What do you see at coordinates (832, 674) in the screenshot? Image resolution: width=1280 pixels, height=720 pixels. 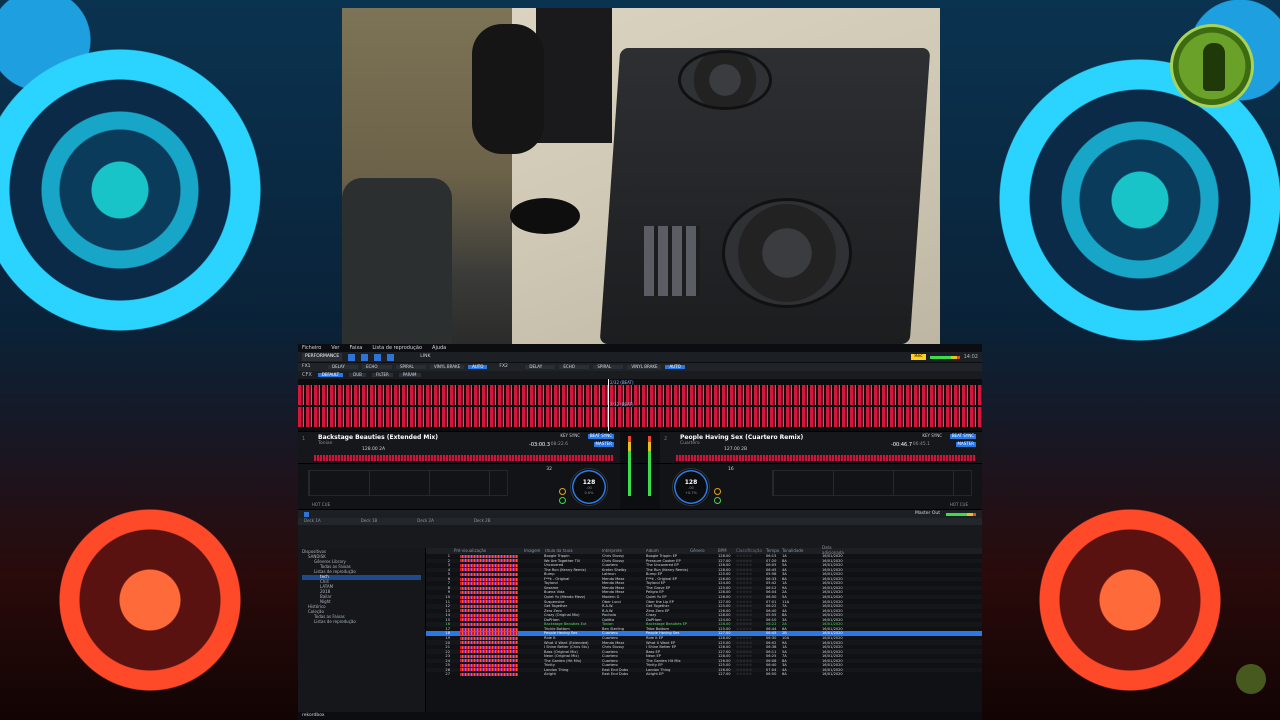 I see `cell-date: 16/01/2020` at bounding box center [832, 674].